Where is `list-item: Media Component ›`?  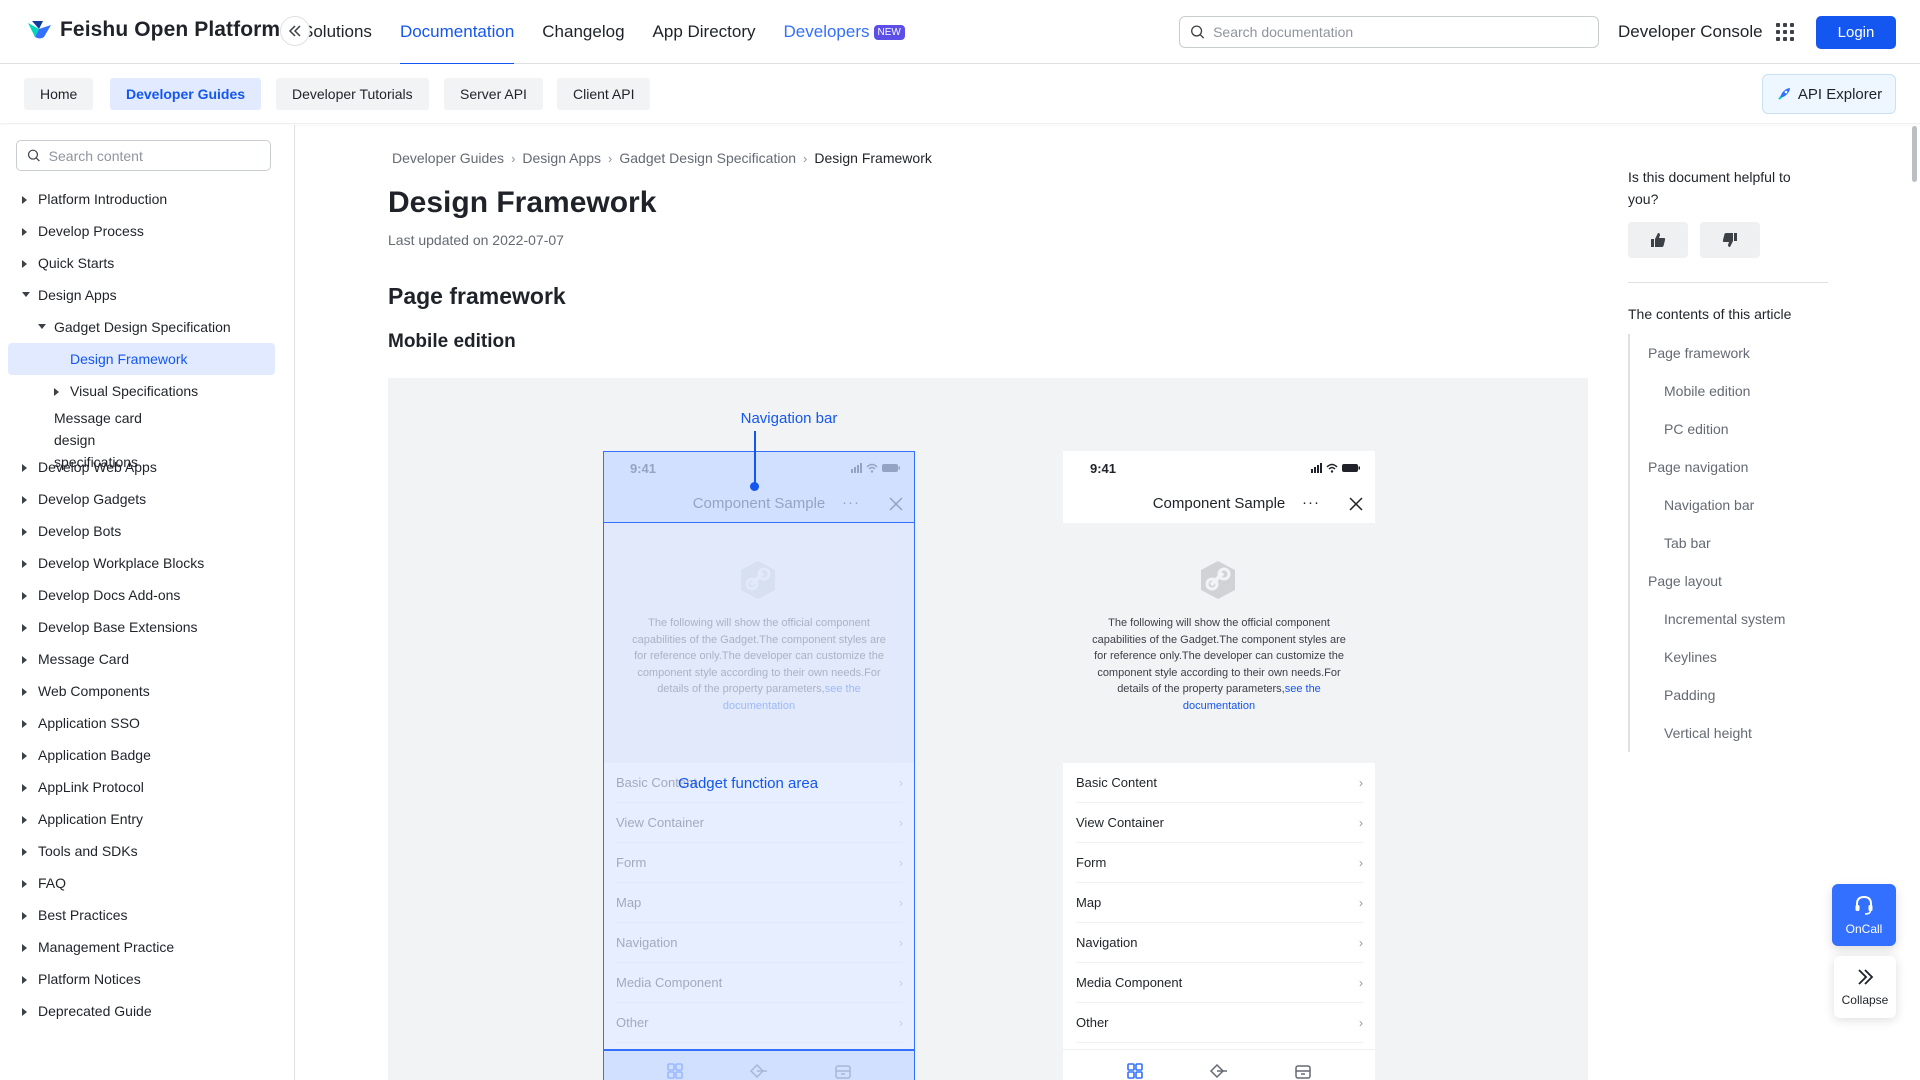
list-item: Media Component › is located at coordinates (1219, 983).